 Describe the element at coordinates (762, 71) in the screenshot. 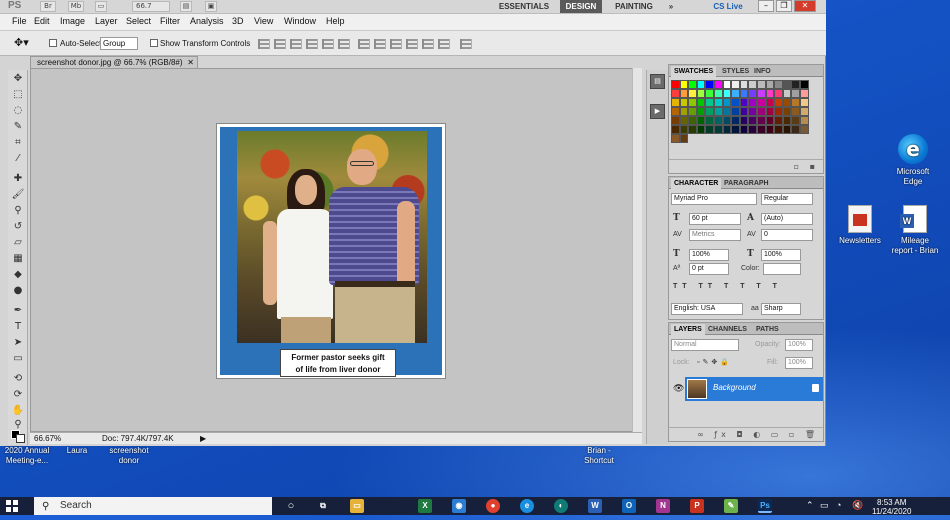

I see `tab-info: INFO` at that location.